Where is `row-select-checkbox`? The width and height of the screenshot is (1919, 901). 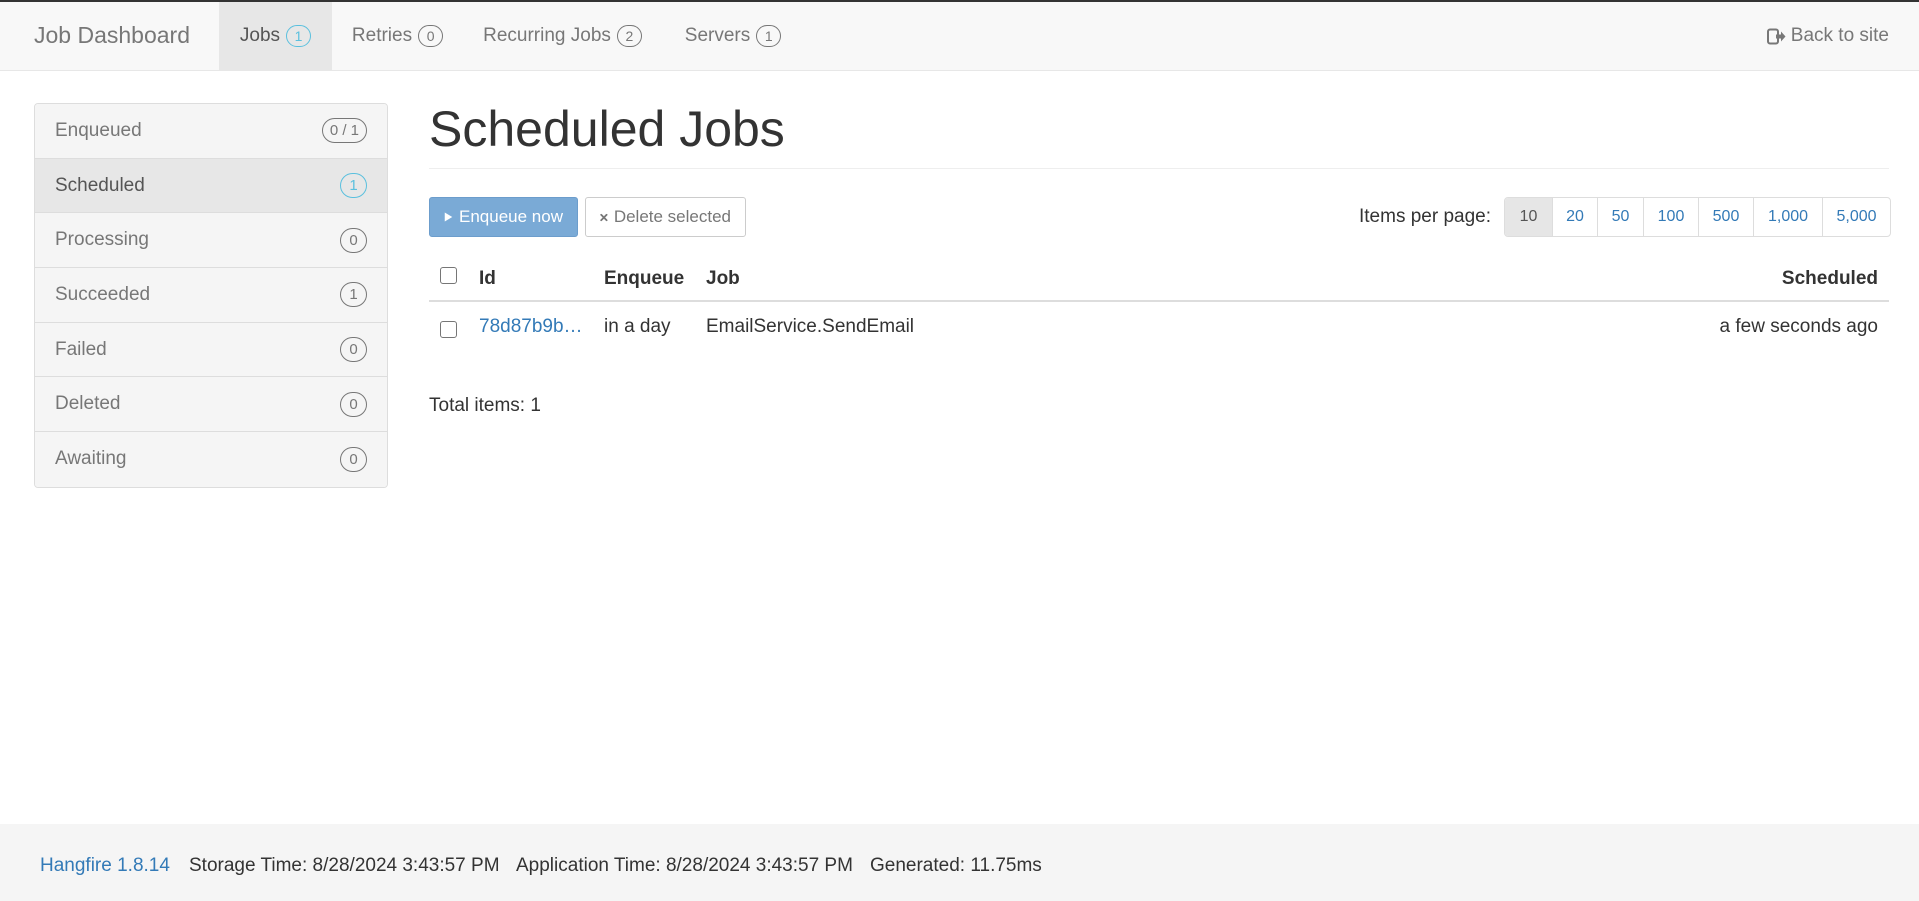
row-select-checkbox is located at coordinates (448, 329).